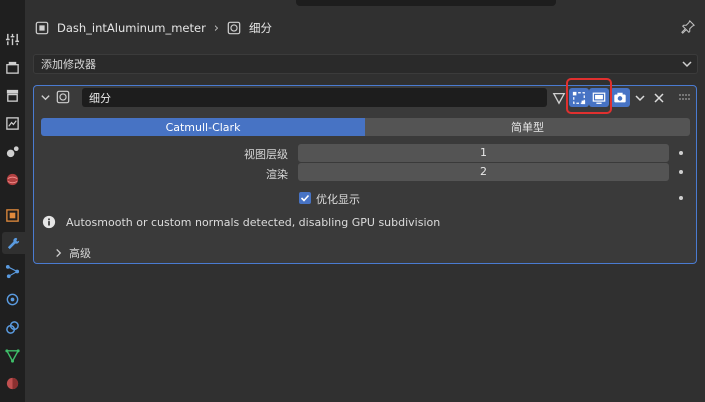 Image resolution: width=705 pixels, height=402 pixels. I want to click on checkmark-icon, so click(305, 198).